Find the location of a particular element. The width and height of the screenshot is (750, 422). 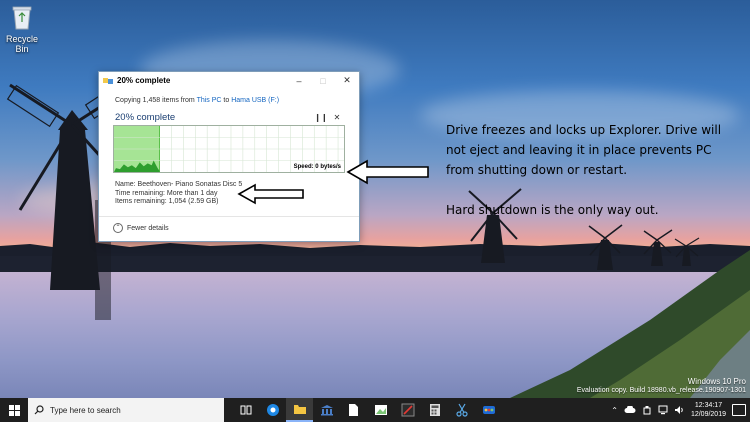

scissors-icon is located at coordinates (461, 410).